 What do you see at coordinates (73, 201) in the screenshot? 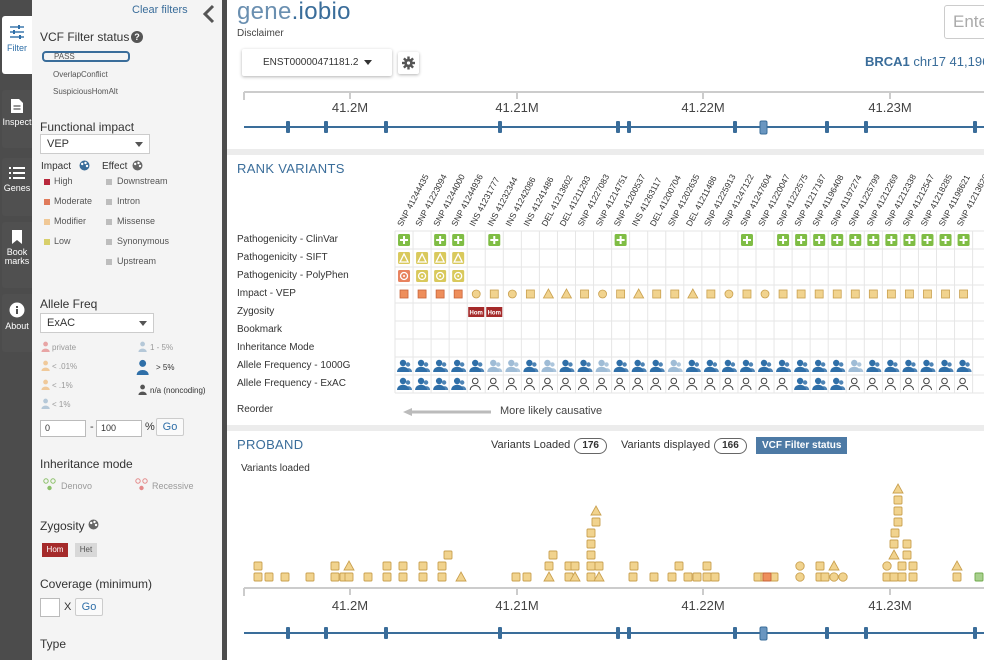
I see `impact-item-moderate: Moderate` at bounding box center [73, 201].